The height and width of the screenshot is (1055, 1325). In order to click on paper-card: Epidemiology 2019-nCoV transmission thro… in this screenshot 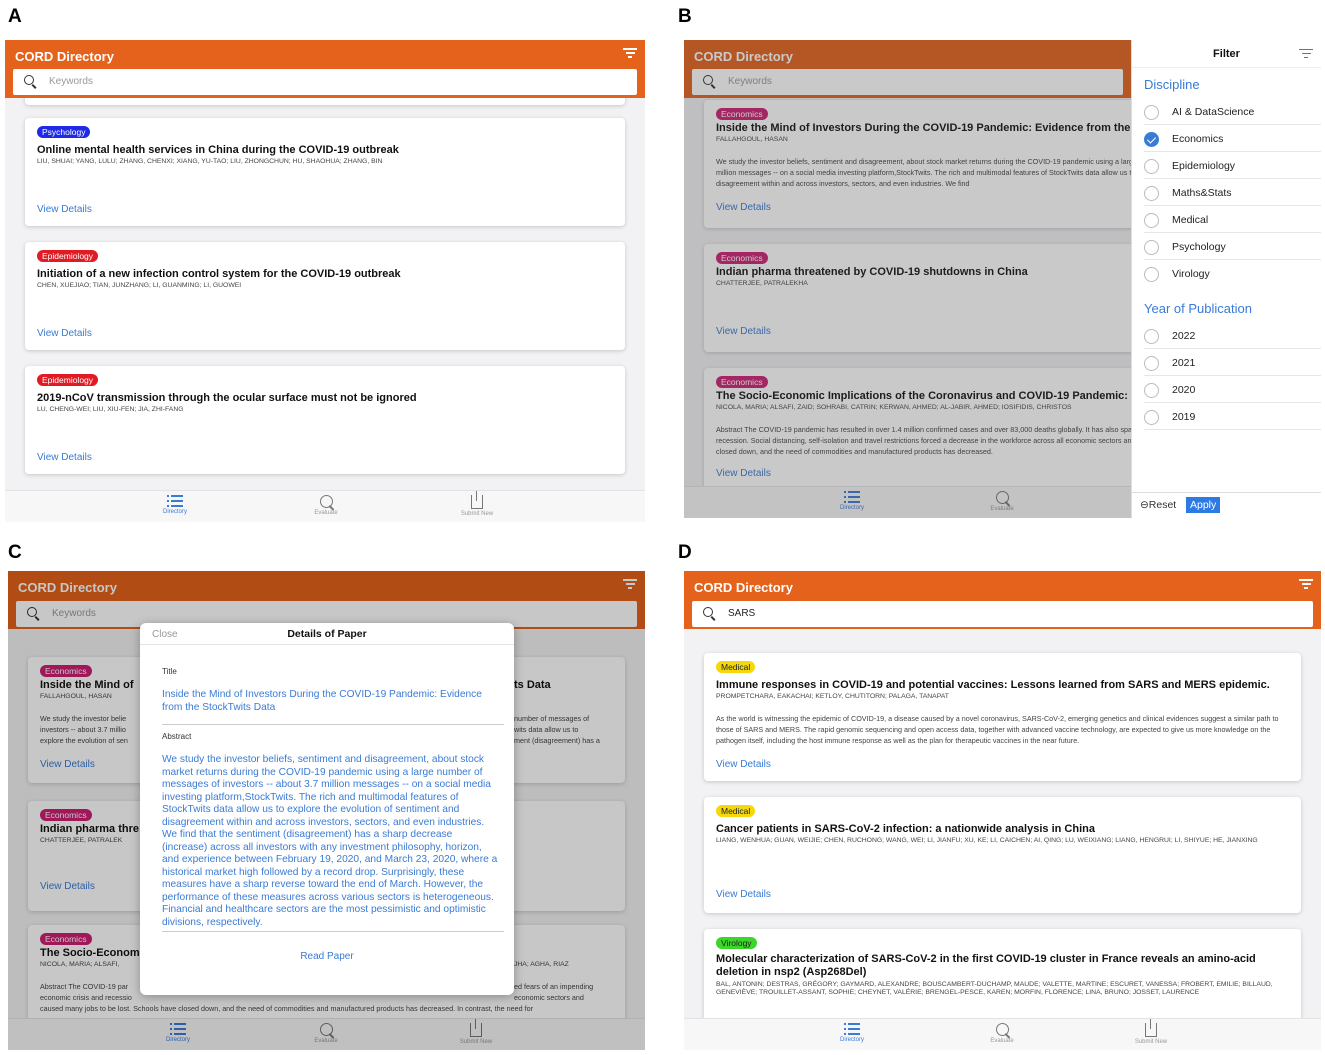, I will do `click(325, 420)`.